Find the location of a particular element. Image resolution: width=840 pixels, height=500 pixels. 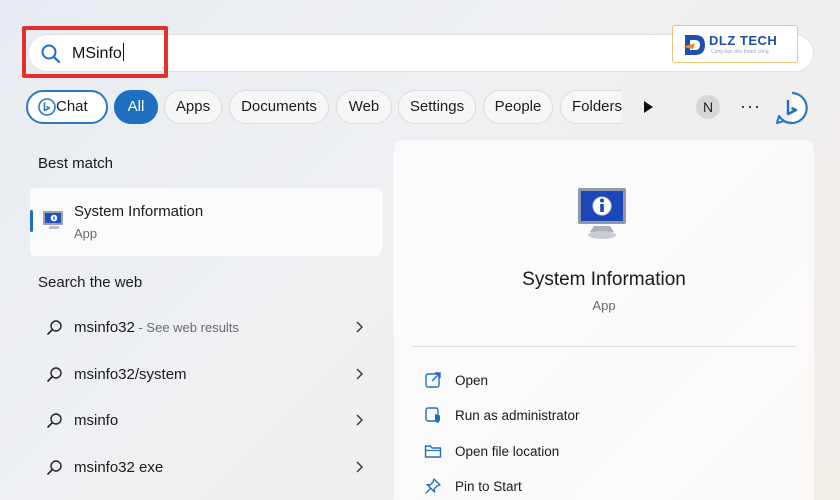

action-open-file-location: Open file location is located at coordinates (604, 451).